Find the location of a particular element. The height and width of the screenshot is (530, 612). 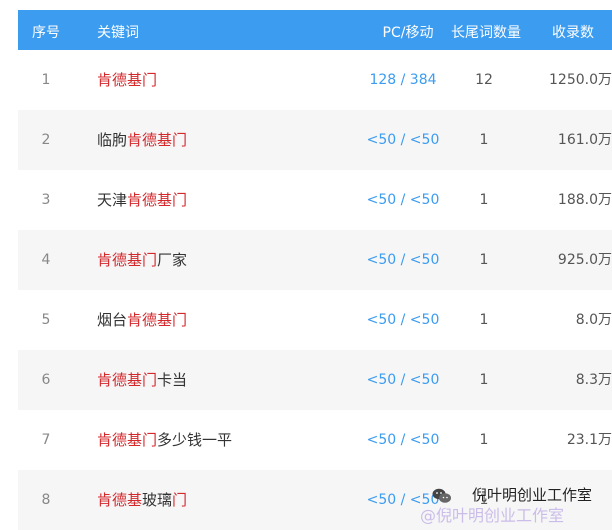

row-keyword: 肯德基门 is located at coordinates (127, 80).